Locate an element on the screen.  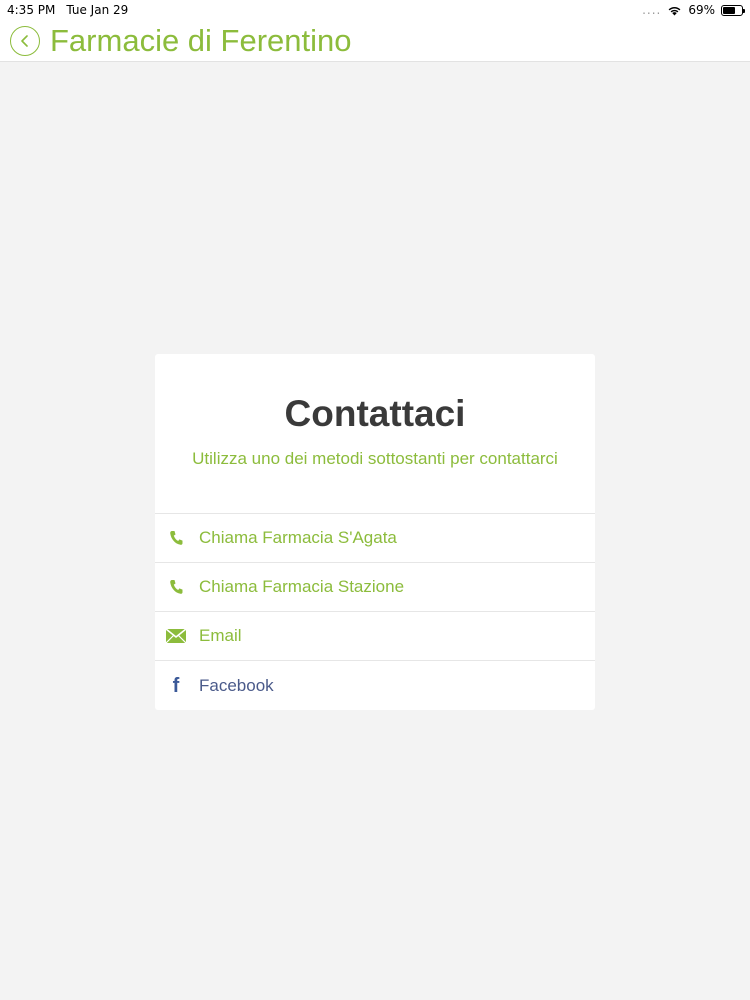
call-stazione-label: Chiama Farmacia Stazione is located at coordinates (302, 586).